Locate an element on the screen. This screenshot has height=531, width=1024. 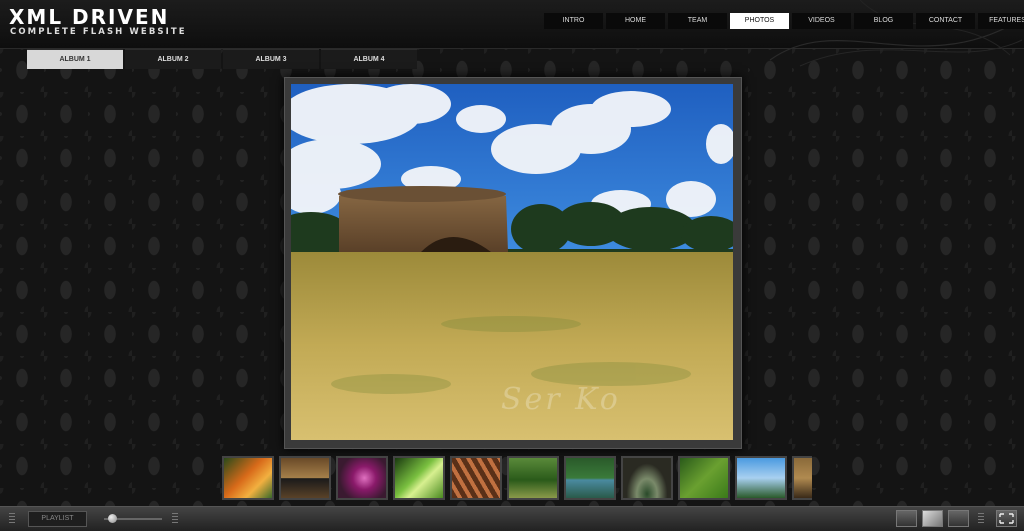
decorative-swirl is located at coordinates (896, 33).